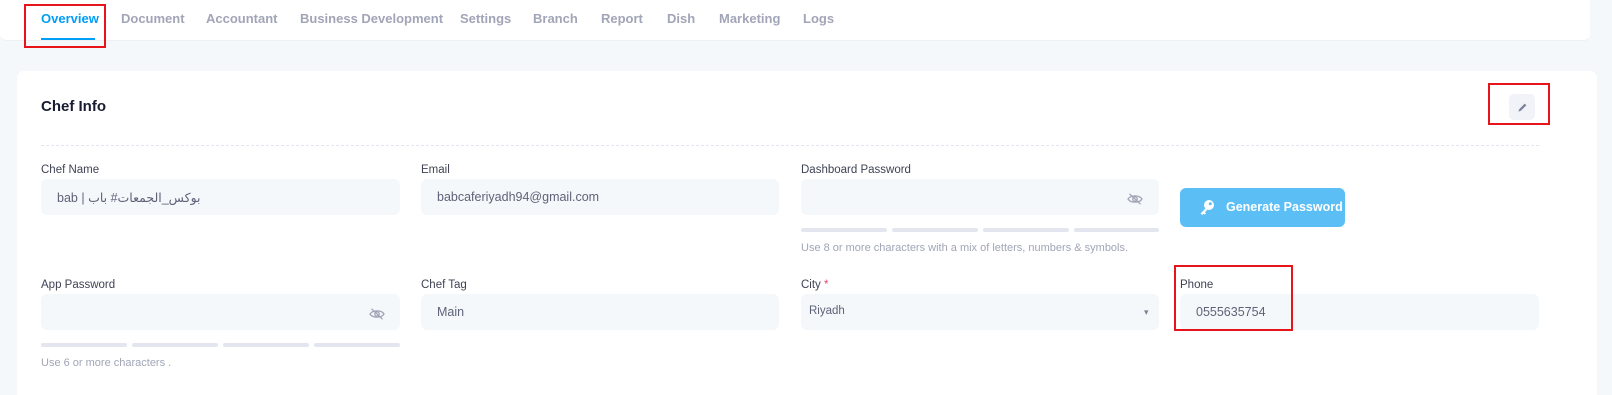  What do you see at coordinates (73, 106) in the screenshot?
I see `card-title: Chef Info` at bounding box center [73, 106].